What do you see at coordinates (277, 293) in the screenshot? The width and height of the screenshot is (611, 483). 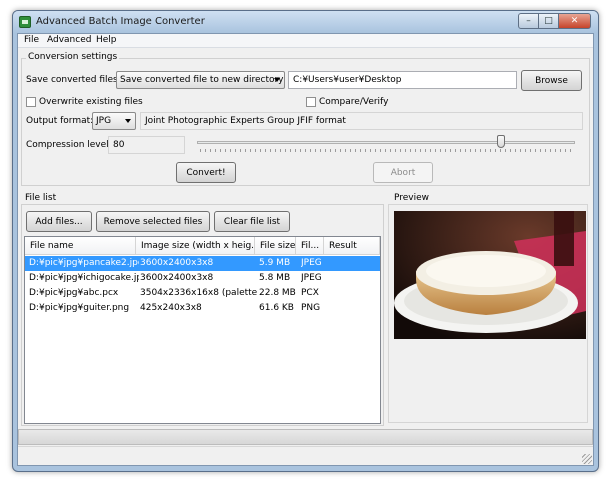 I see `file-size-cell: 22.8 MB` at bounding box center [277, 293].